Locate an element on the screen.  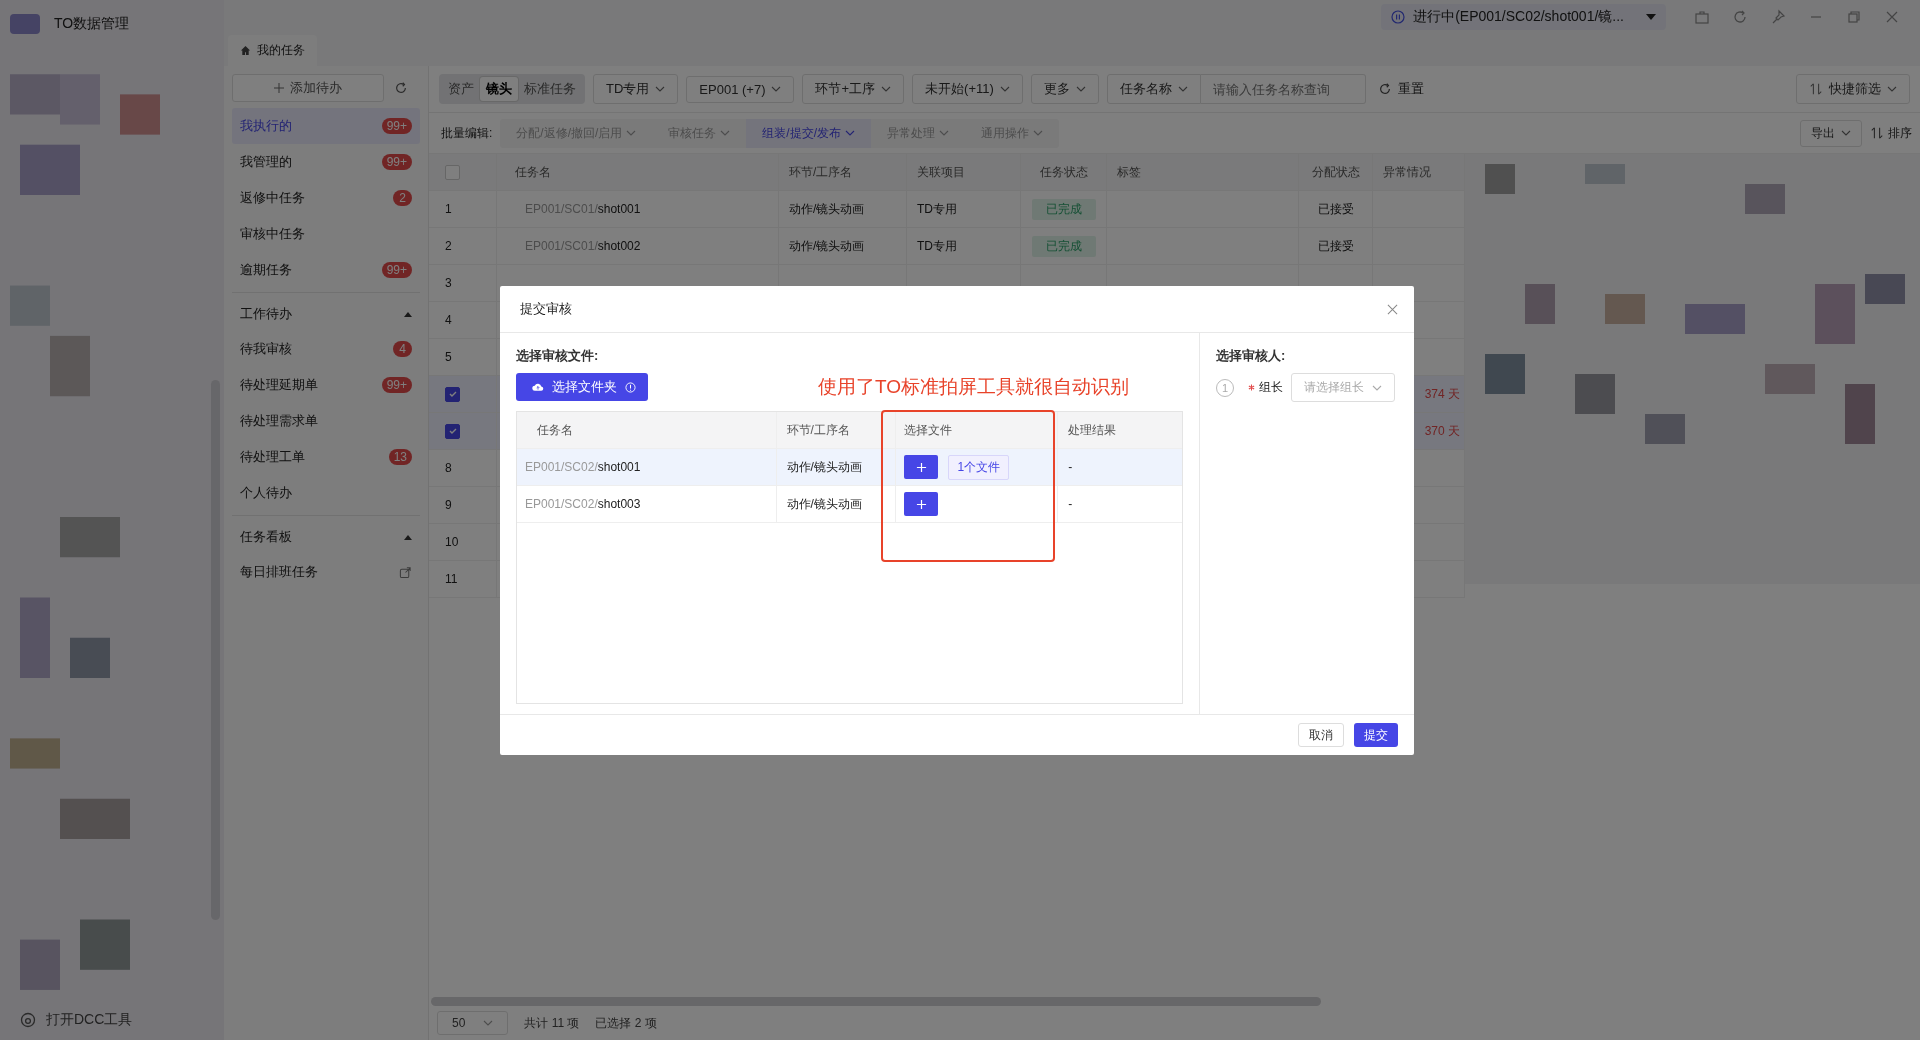
page-size-dropdown: 50 is located at coordinates (473, 1023).